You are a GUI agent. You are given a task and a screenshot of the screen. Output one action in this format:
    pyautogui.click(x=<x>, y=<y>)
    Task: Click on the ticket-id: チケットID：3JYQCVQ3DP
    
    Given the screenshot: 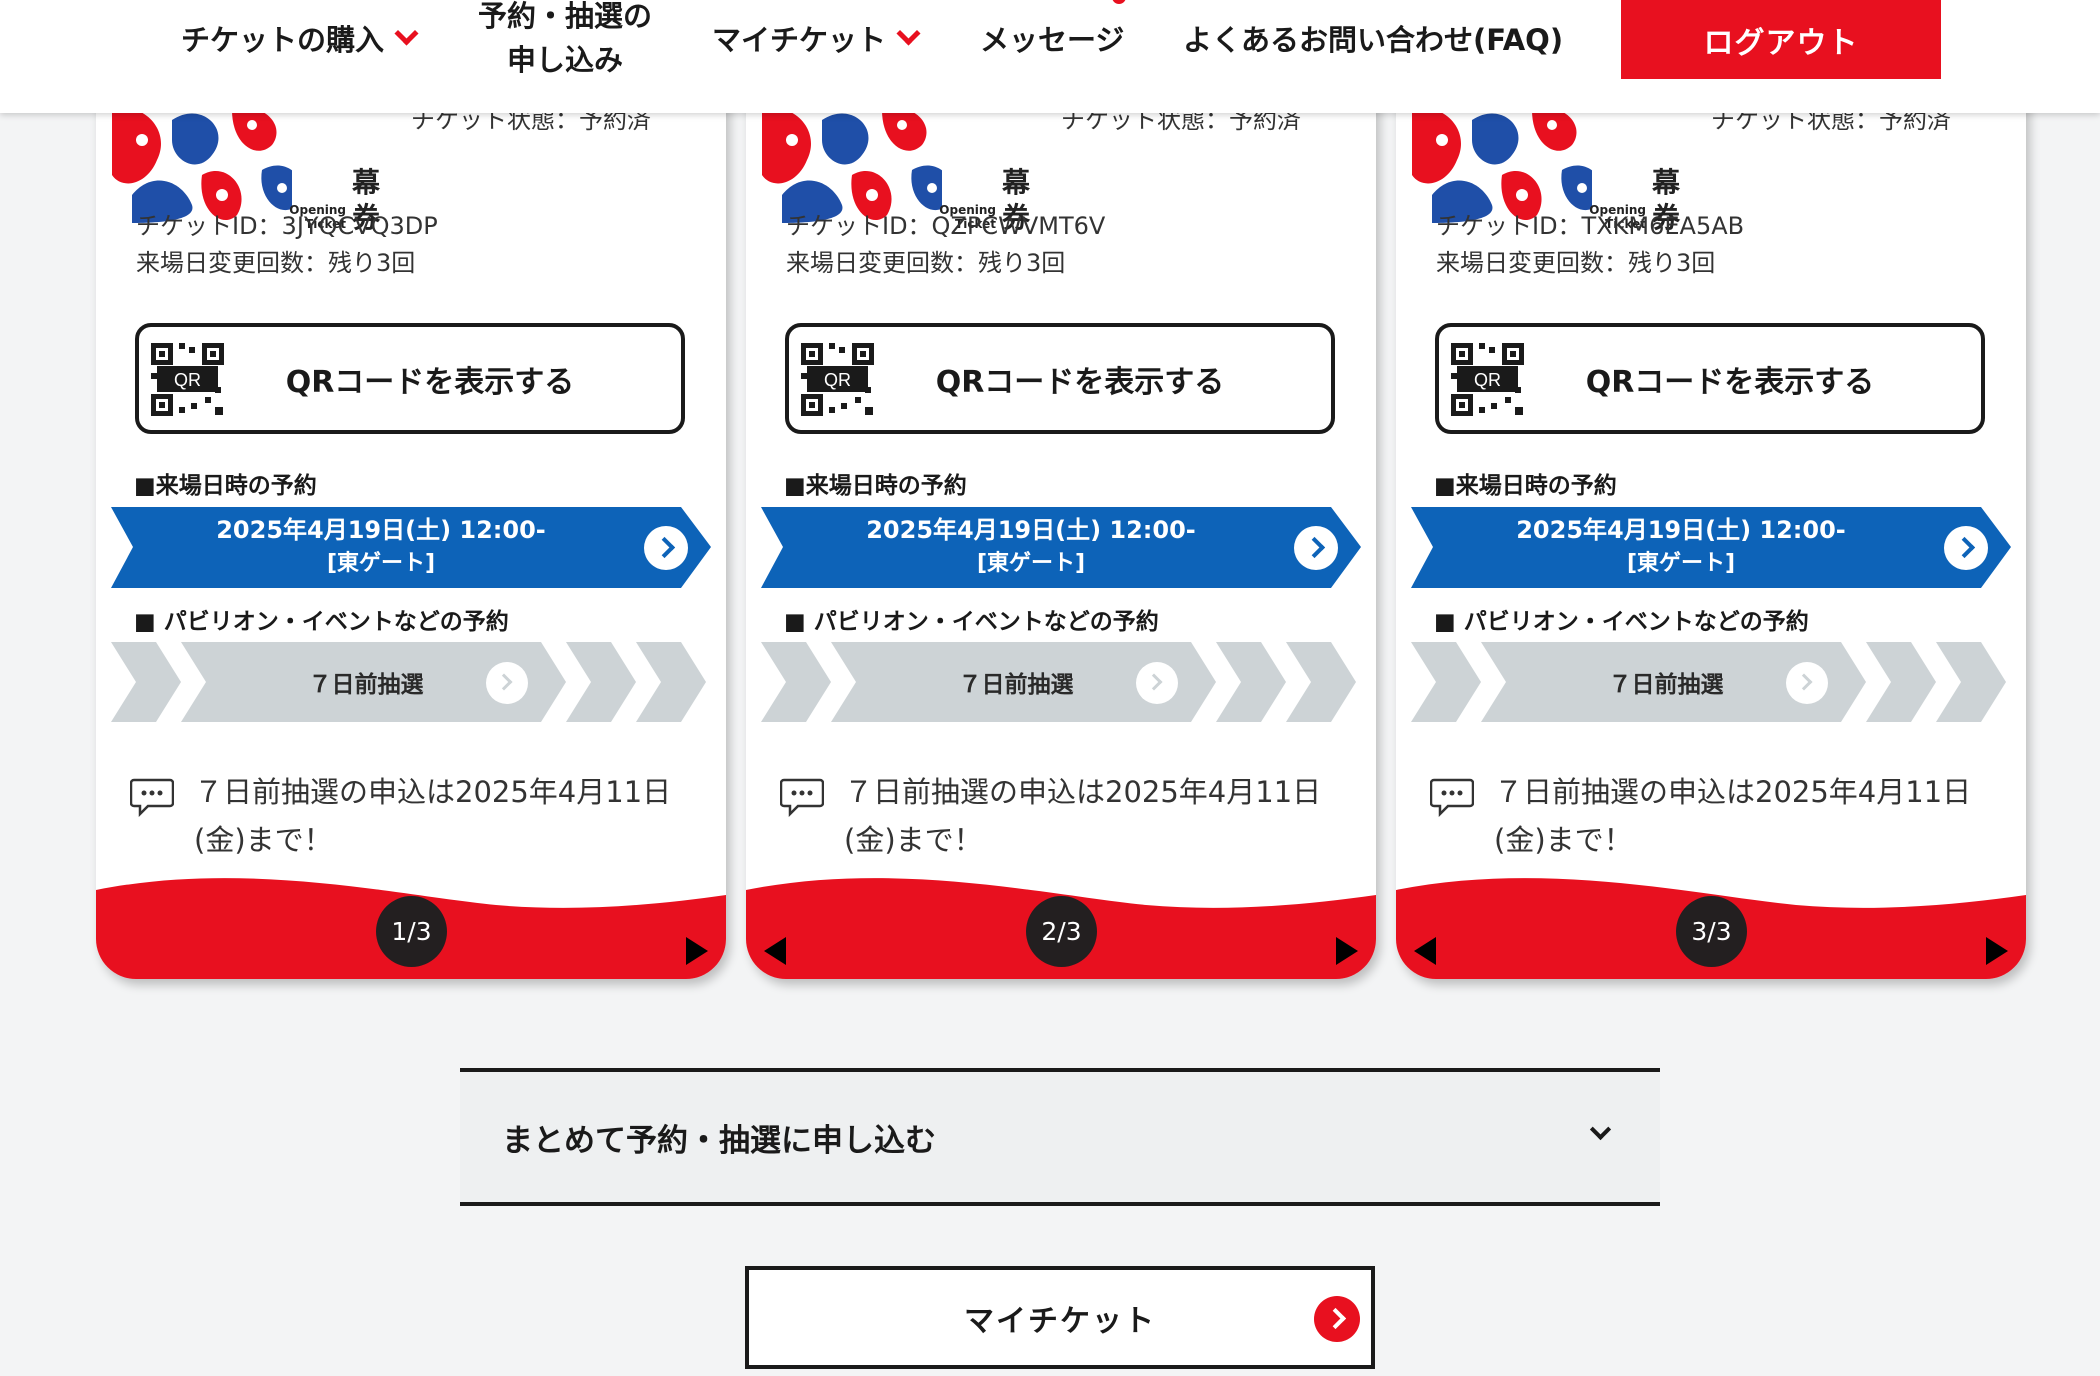 What is the action you would take?
    pyautogui.click(x=287, y=226)
    